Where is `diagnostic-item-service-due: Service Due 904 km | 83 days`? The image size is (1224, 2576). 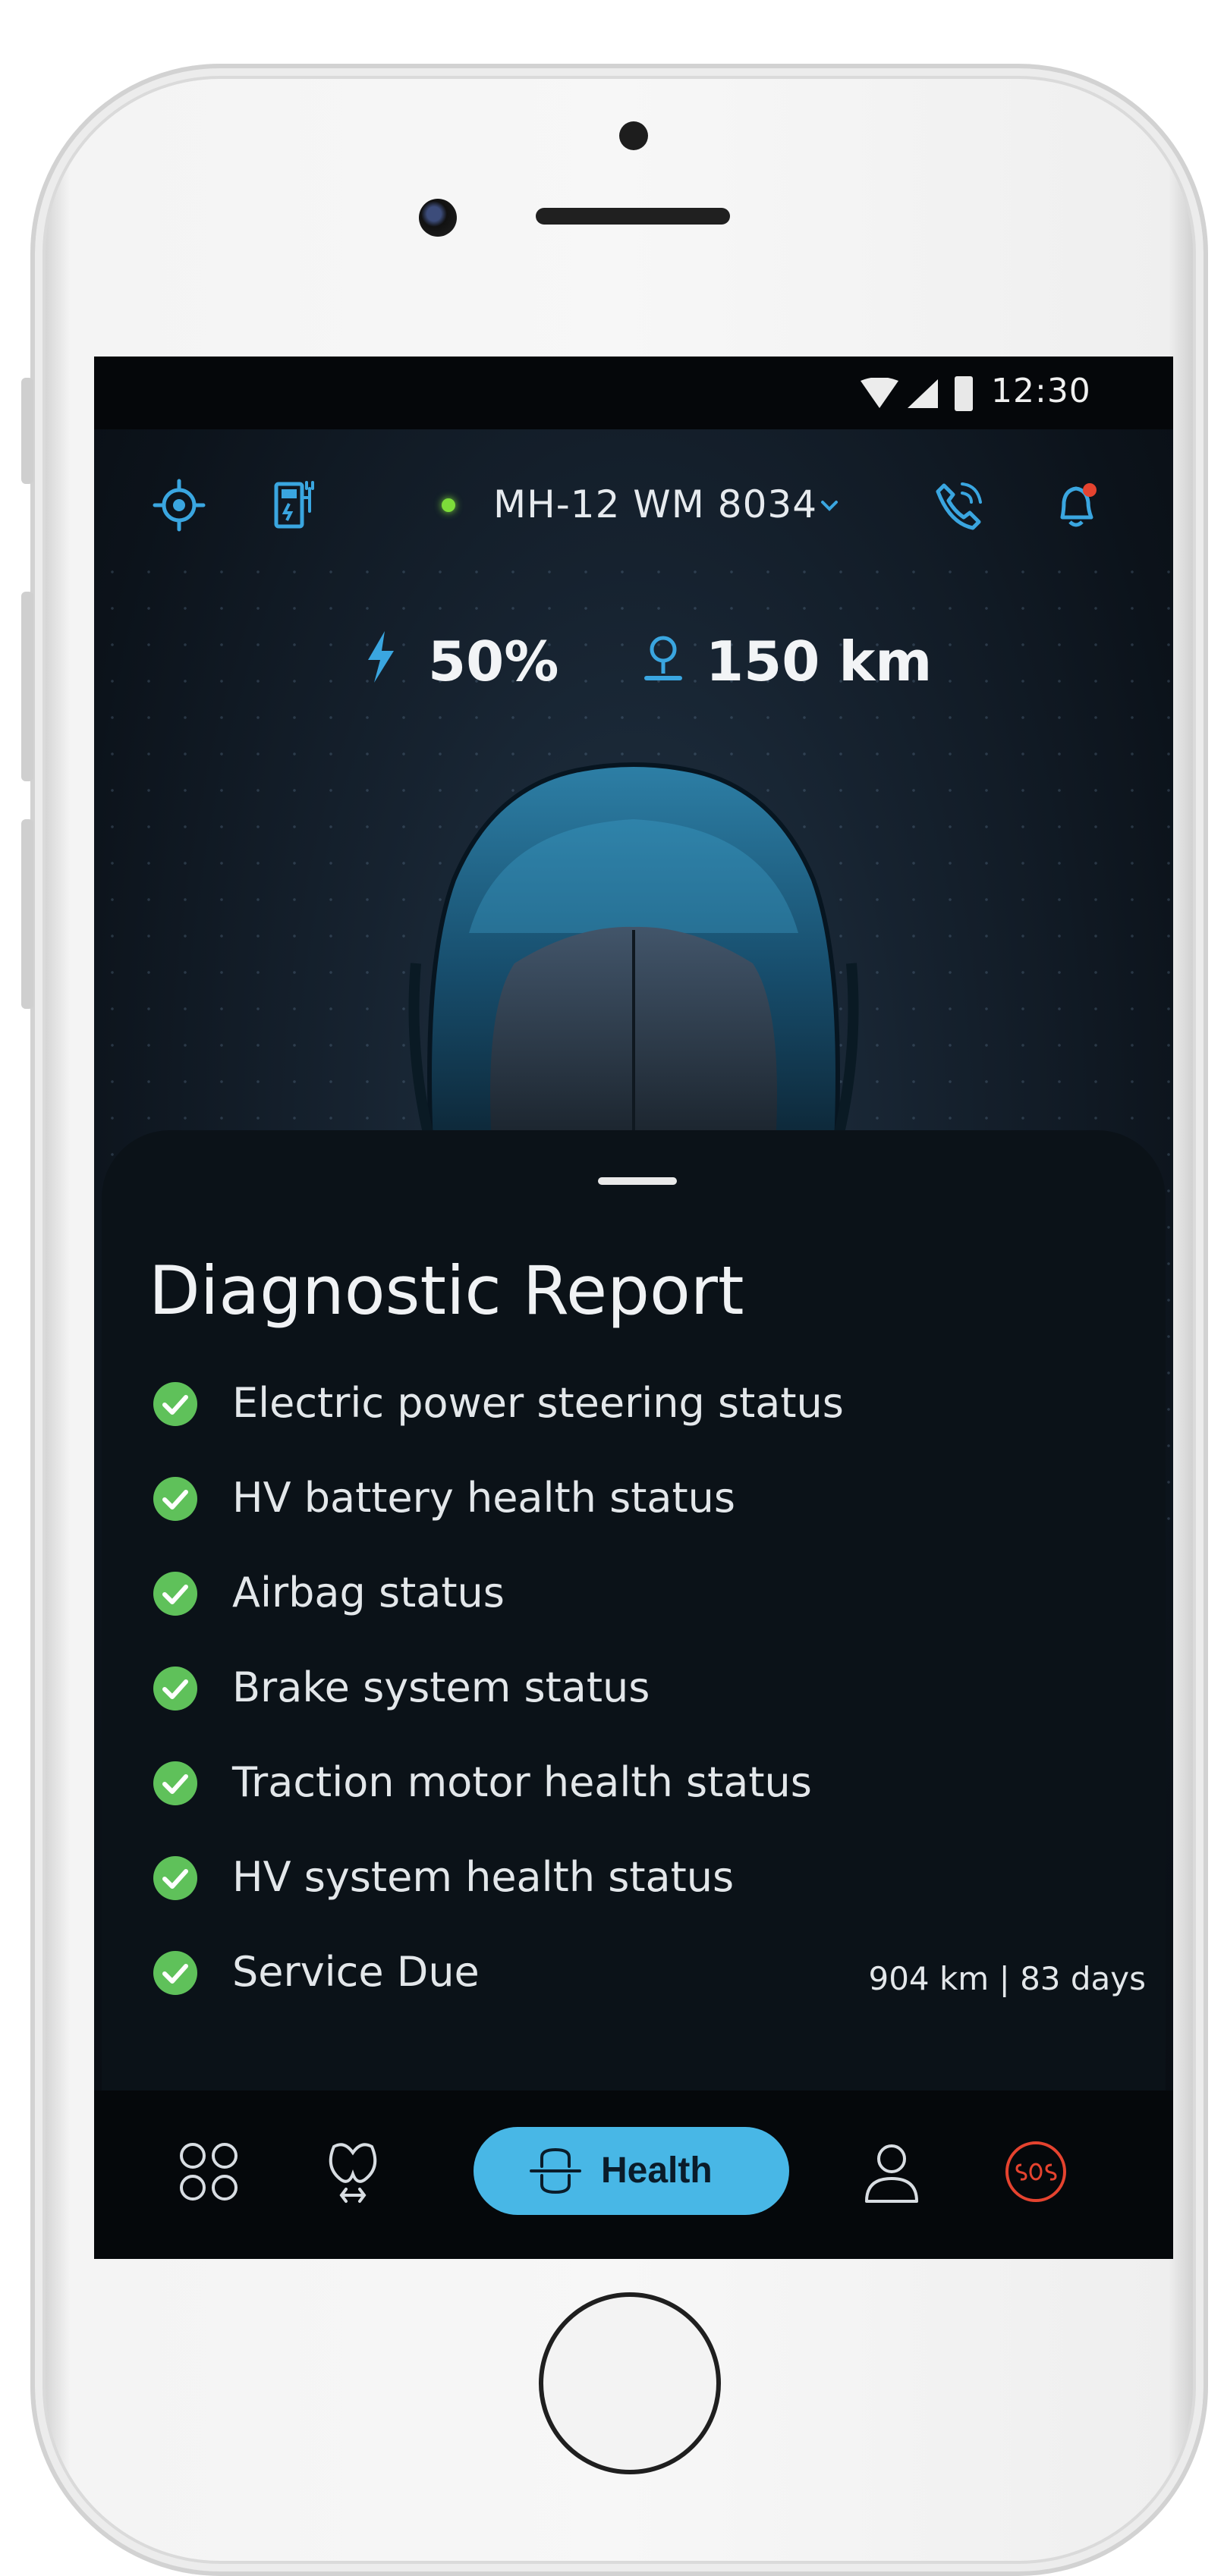 diagnostic-item-service-due: Service Due 904 km | 83 days is located at coordinates (649, 1981).